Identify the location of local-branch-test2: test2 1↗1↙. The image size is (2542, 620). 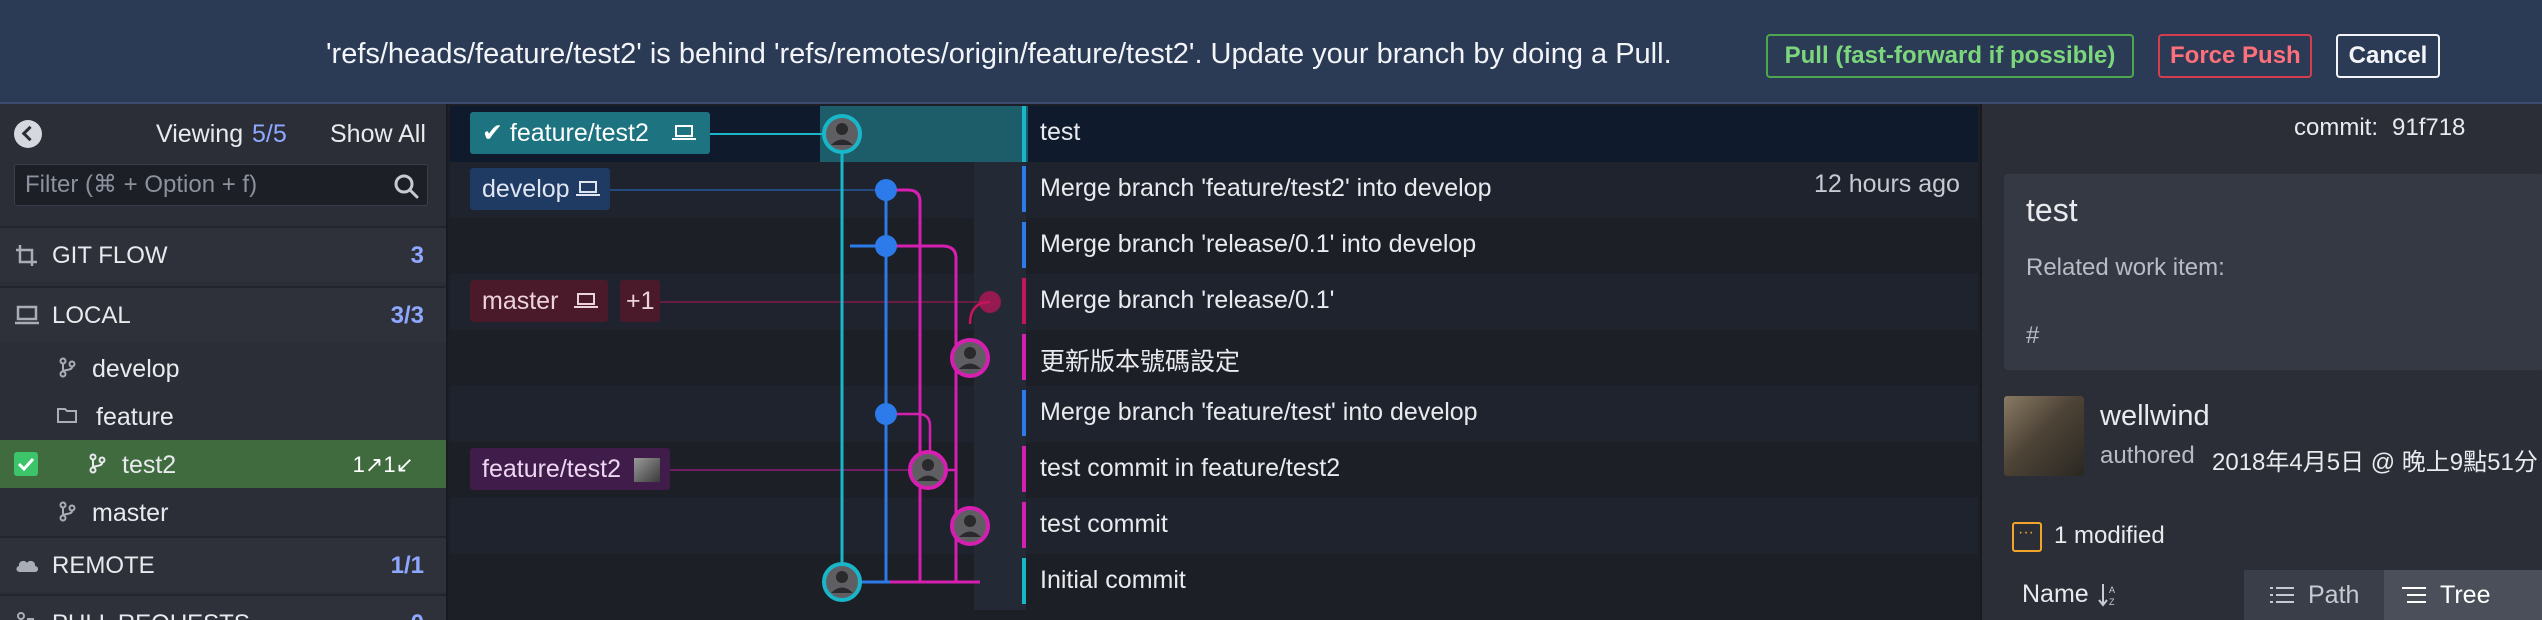
(223, 464).